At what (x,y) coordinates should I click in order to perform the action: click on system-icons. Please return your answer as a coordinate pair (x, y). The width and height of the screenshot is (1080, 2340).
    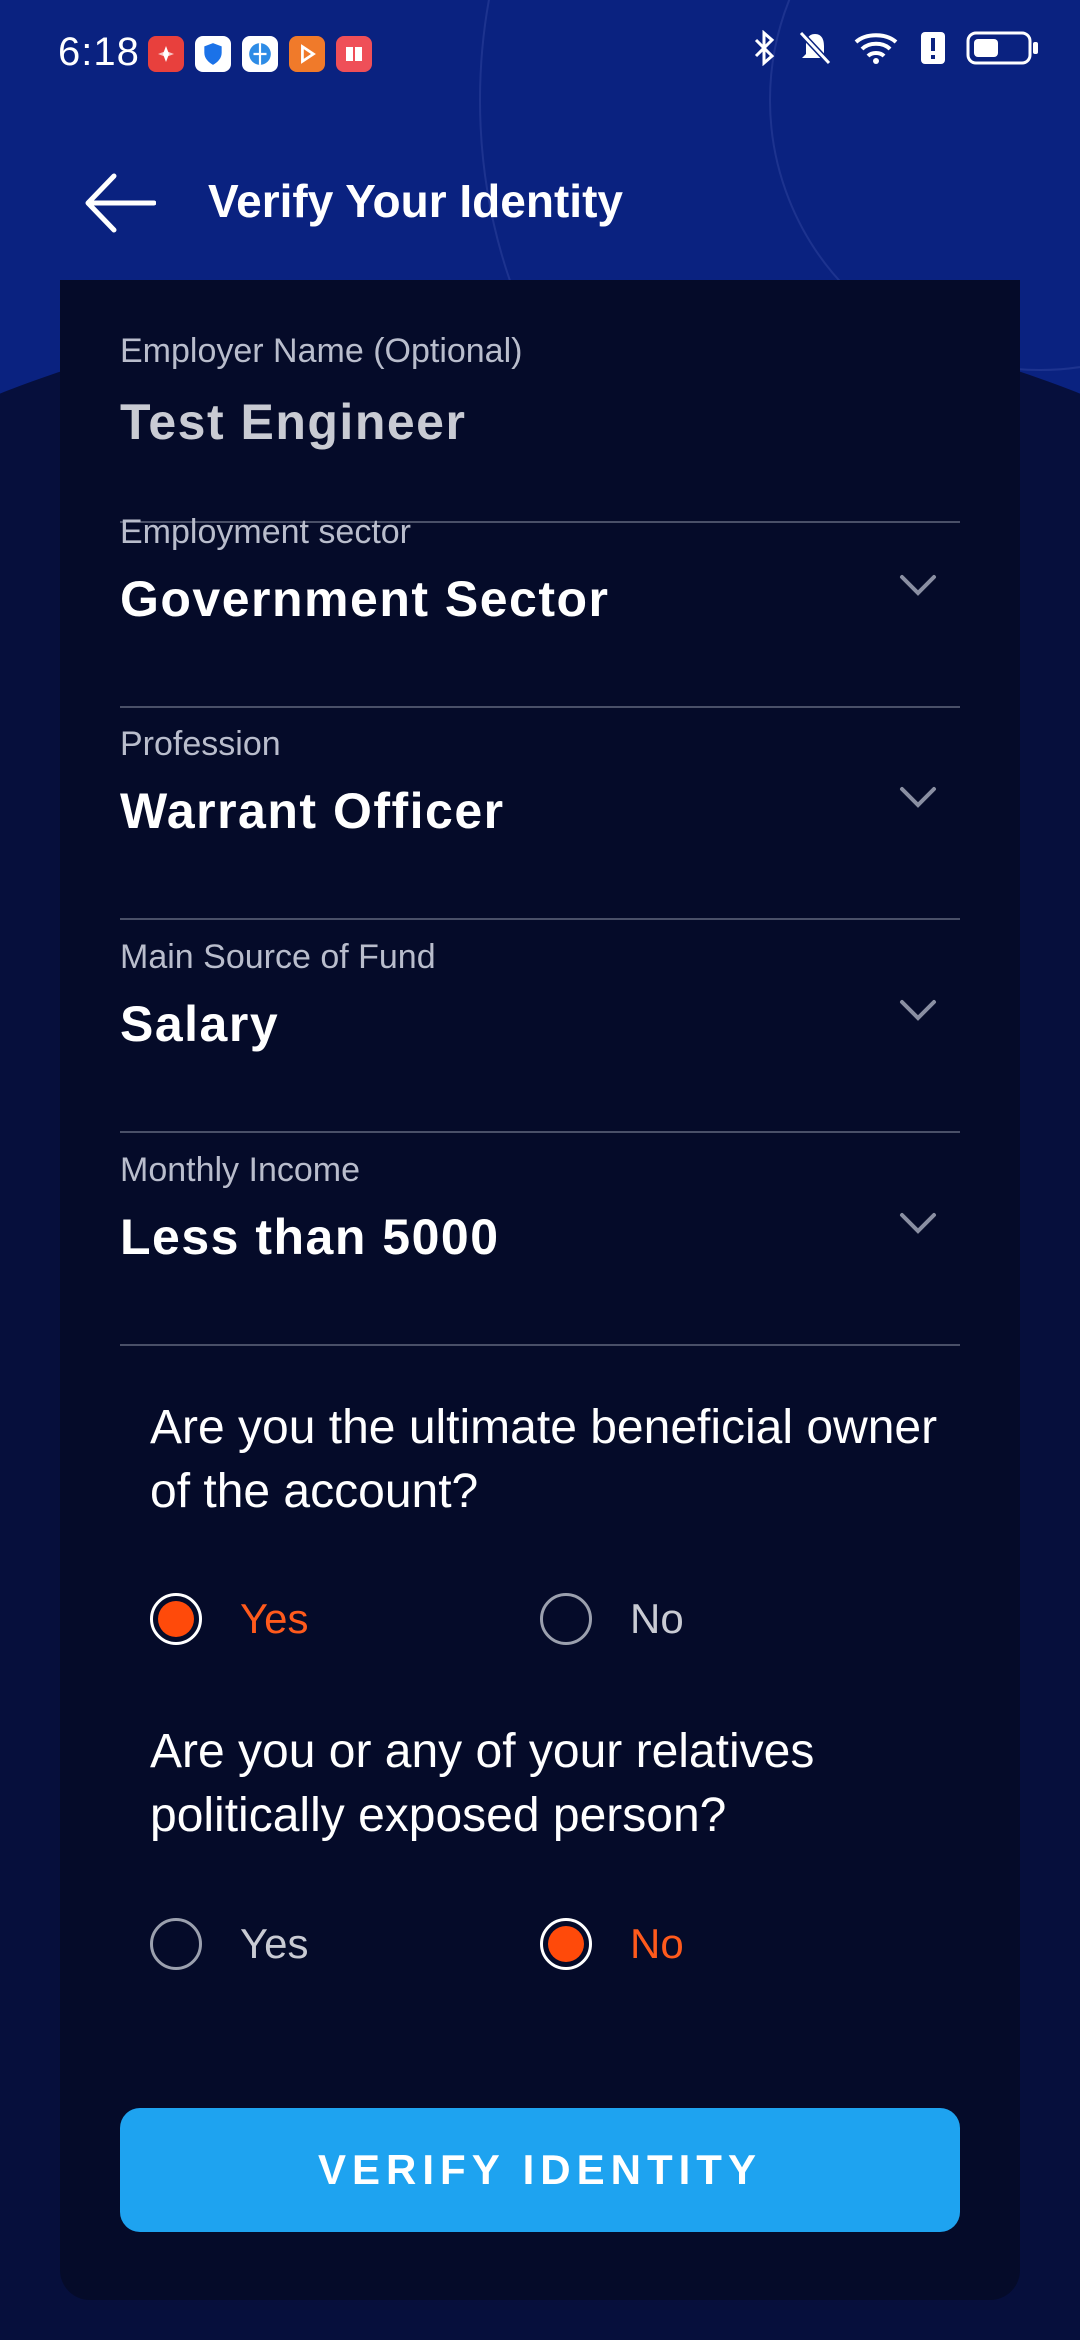
    Looking at the image, I should click on (896, 48).